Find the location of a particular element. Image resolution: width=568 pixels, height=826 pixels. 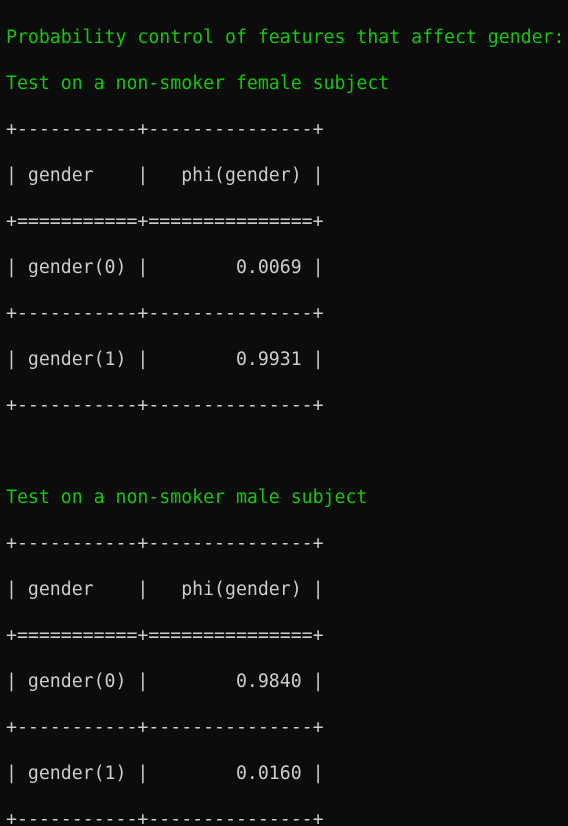

female-table-row-gender-1: | gender(1) | 0.9931 | is located at coordinates (165, 359).